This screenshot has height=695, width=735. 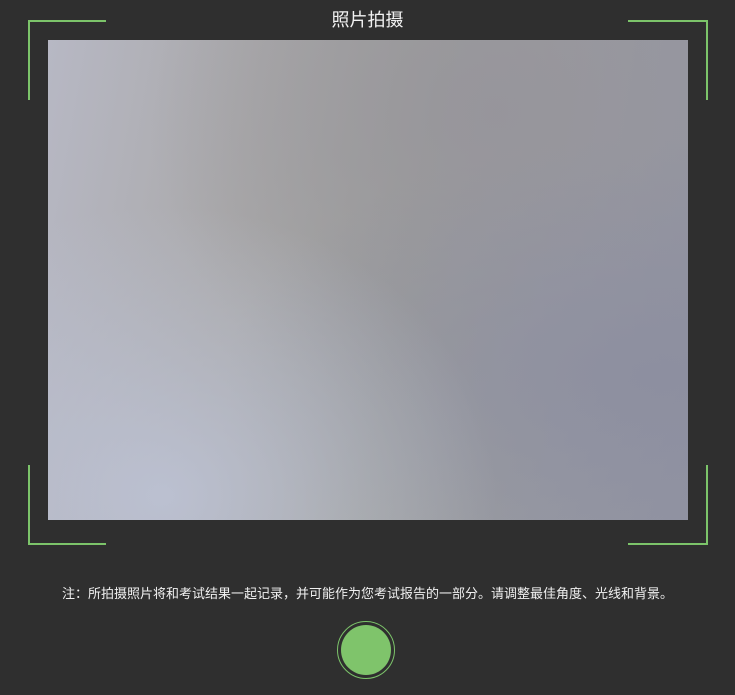 What do you see at coordinates (367, 20) in the screenshot?
I see `page-title: 照片拍摄` at bounding box center [367, 20].